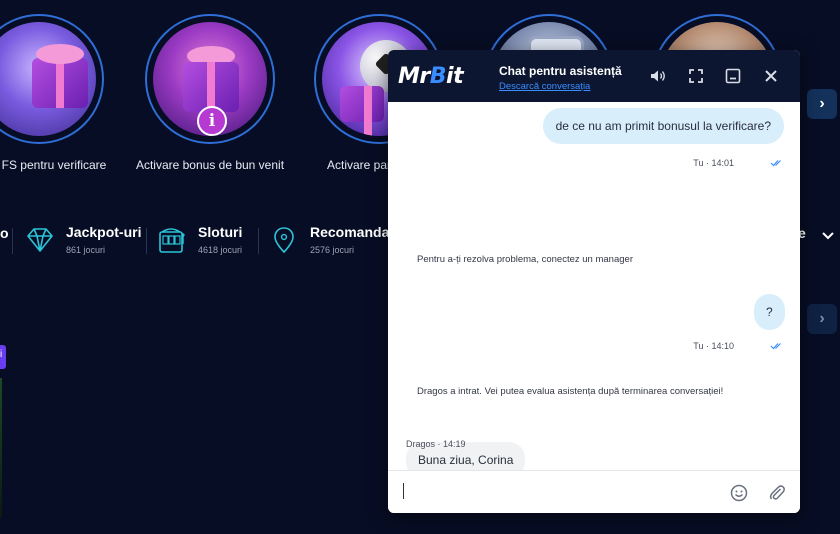 The image size is (840, 534). What do you see at coordinates (1, 448) in the screenshot?
I see `game-tile-fragment` at bounding box center [1, 448].